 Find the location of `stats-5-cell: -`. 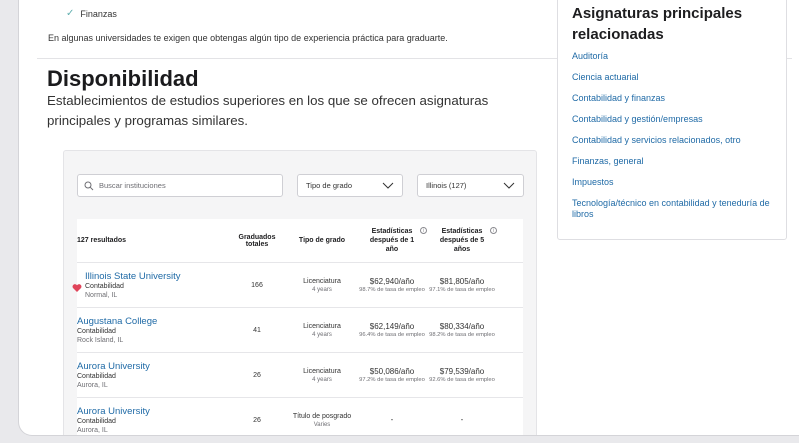

stats-5-cell: - is located at coordinates (462, 420).